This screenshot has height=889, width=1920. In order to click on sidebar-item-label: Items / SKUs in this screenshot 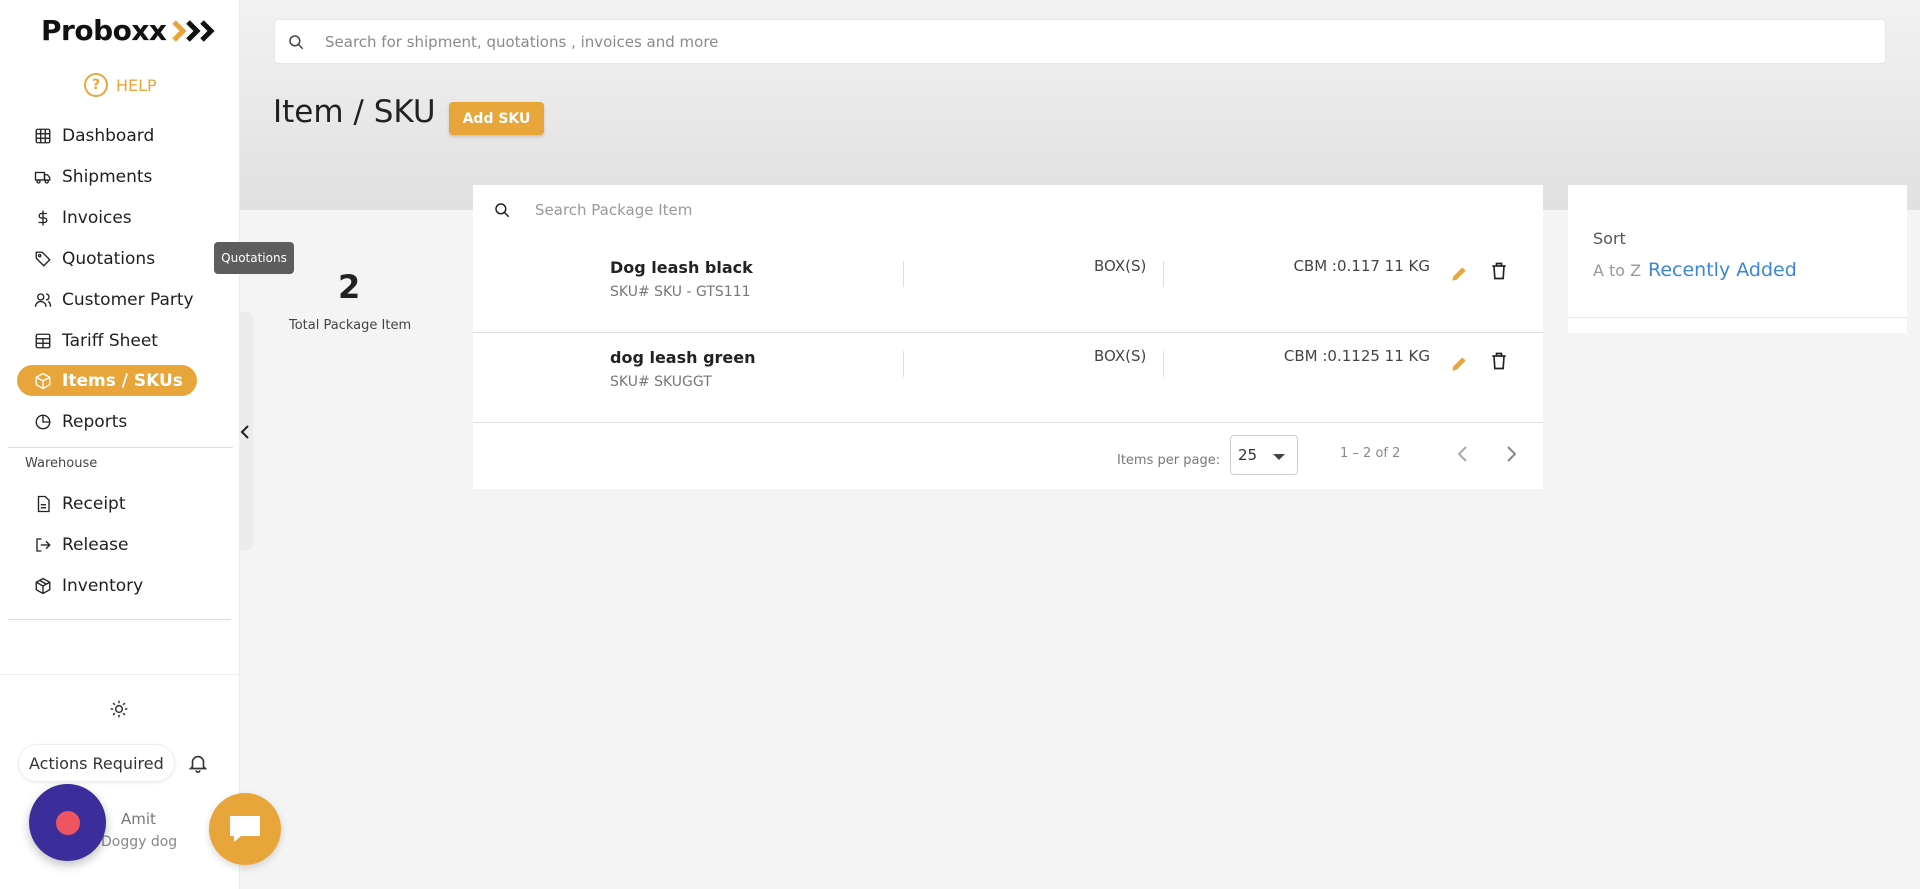, I will do `click(122, 380)`.